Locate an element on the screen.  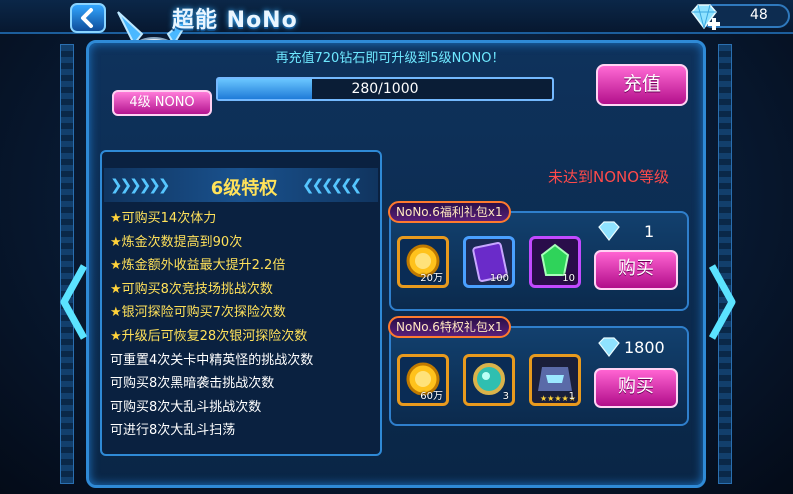
privilege-item: 可购买8次黑暗袭击挑战次数 is located at coordinates (192, 384).